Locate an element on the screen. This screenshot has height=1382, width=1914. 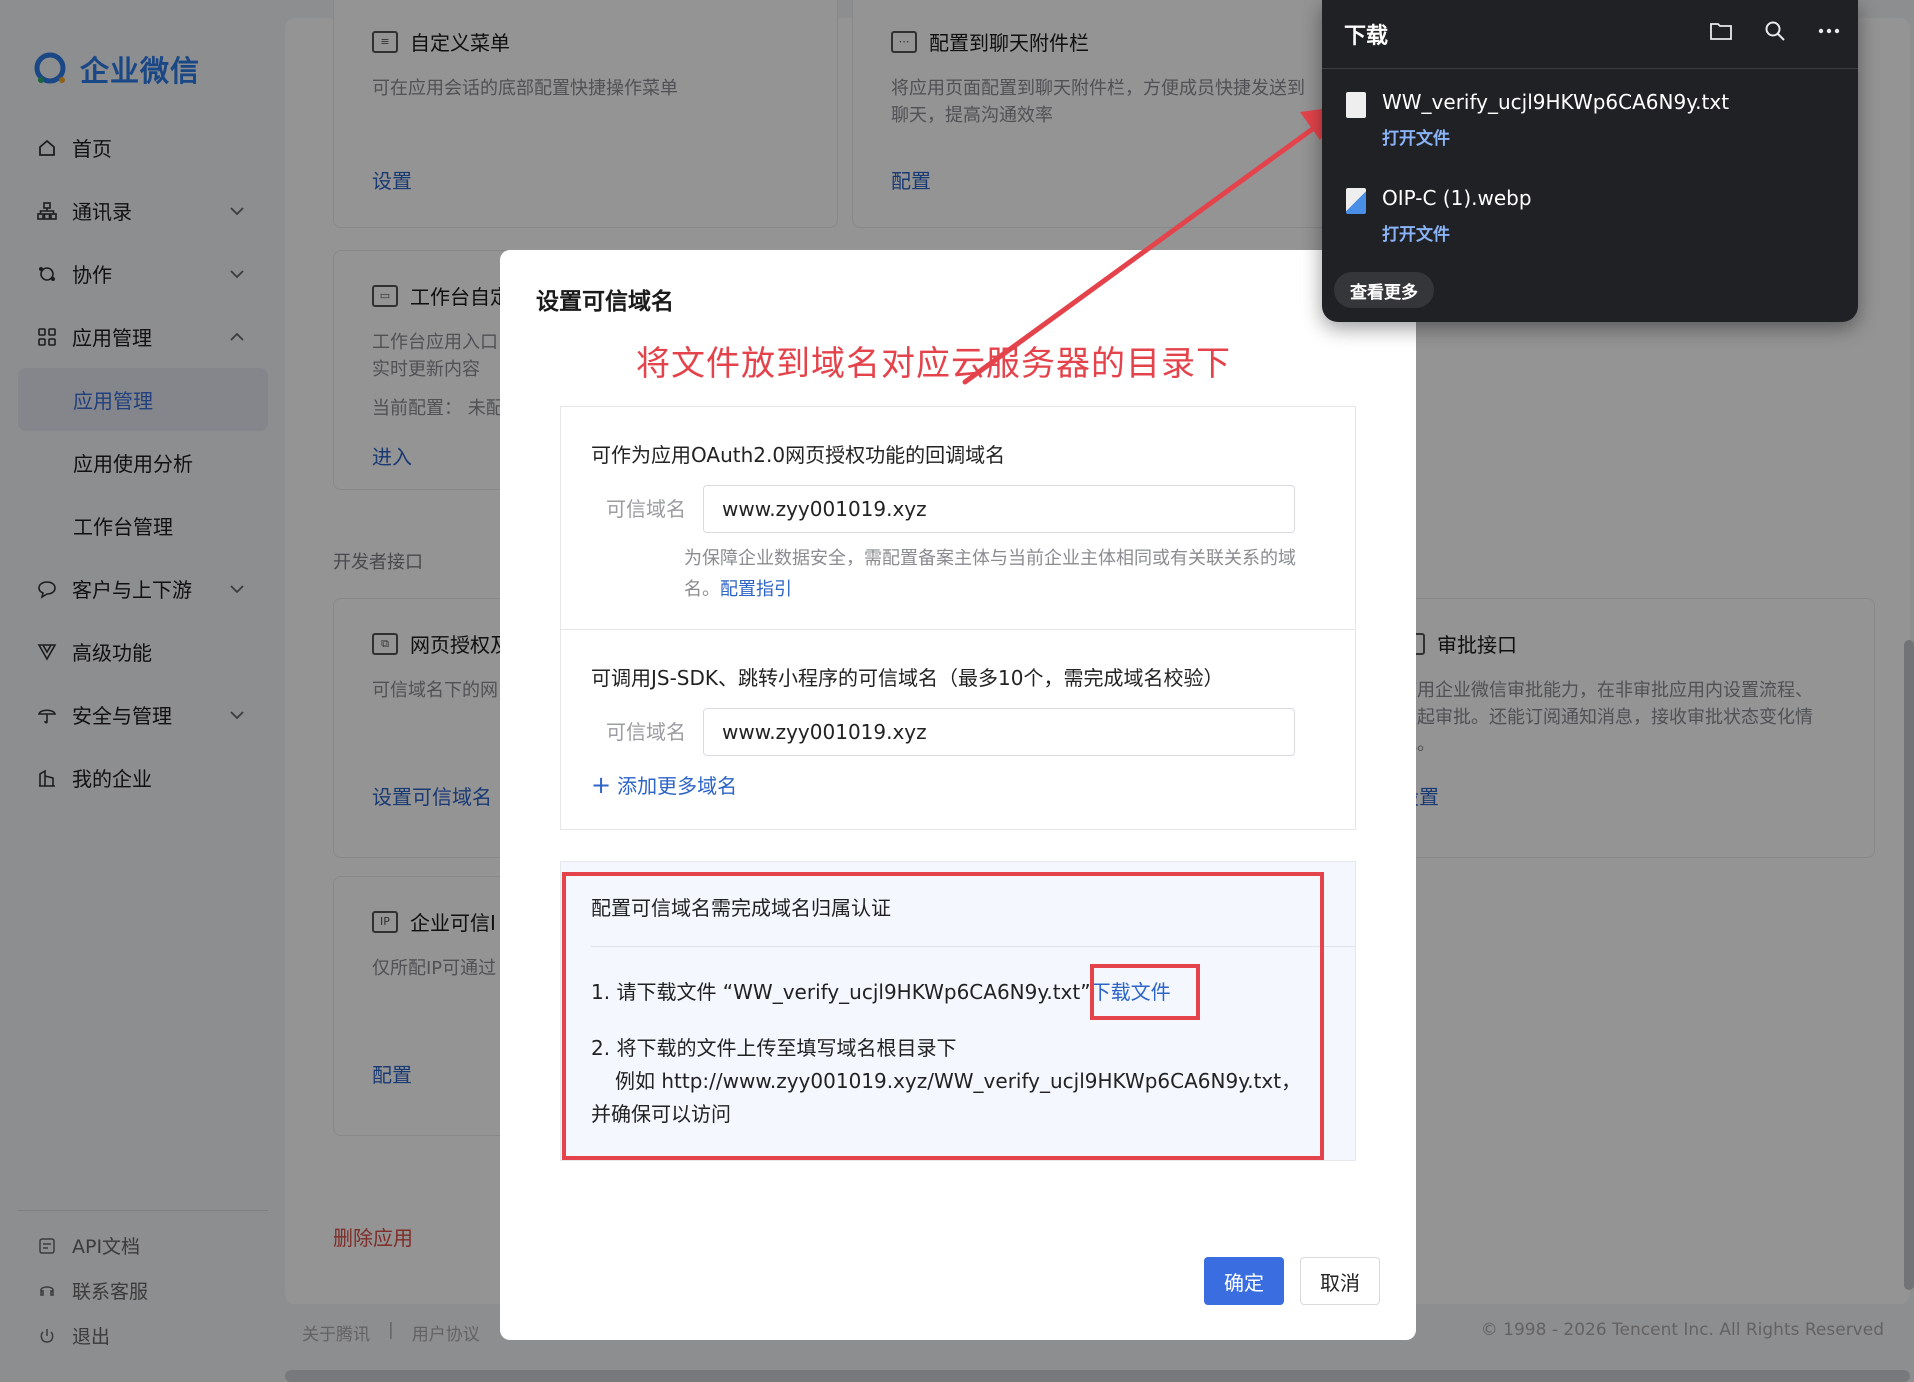
view-more-button: 查看更多 is located at coordinates (1384, 290).